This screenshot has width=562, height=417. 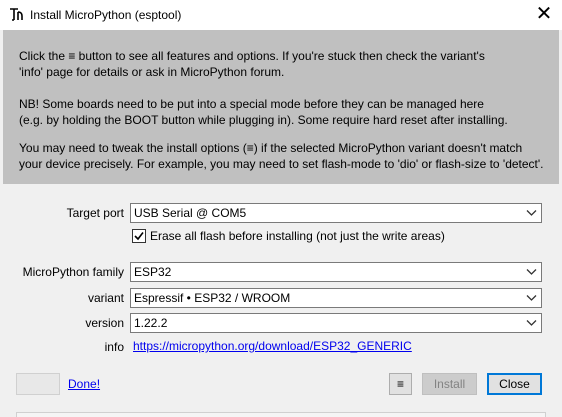 I want to click on status-box, so click(x=38, y=384).